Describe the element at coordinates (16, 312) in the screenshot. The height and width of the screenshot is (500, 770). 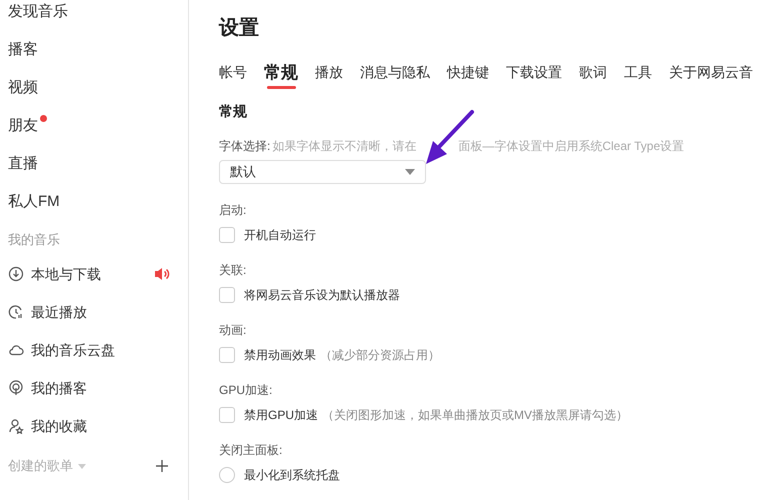
I see `clock-icon` at that location.